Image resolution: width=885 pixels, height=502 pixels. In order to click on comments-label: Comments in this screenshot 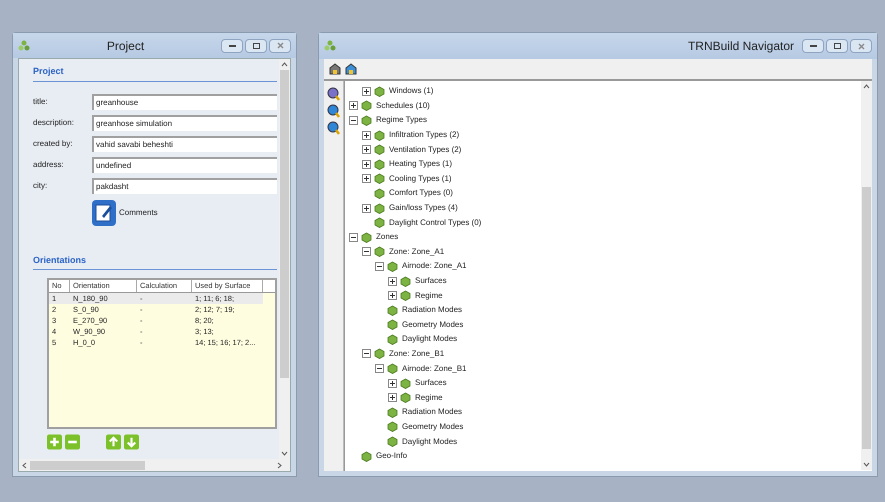, I will do `click(138, 212)`.